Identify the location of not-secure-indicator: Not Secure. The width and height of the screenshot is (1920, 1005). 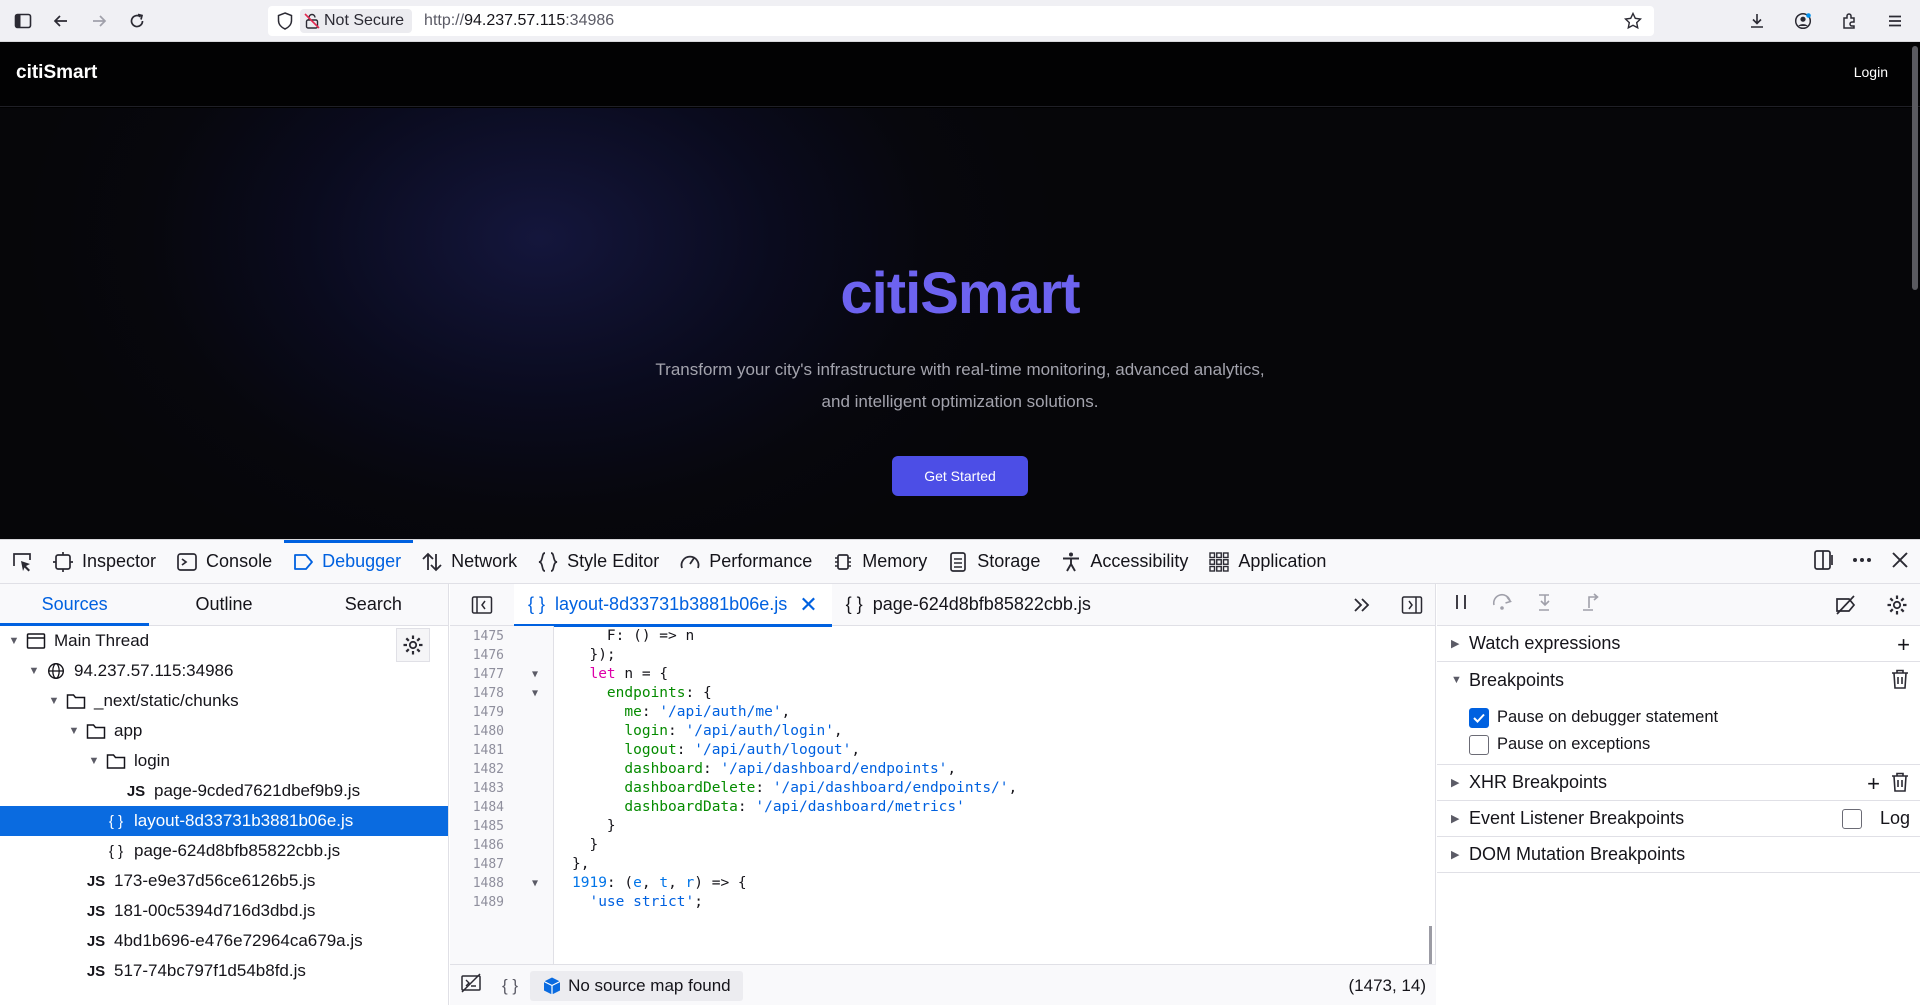
(356, 21).